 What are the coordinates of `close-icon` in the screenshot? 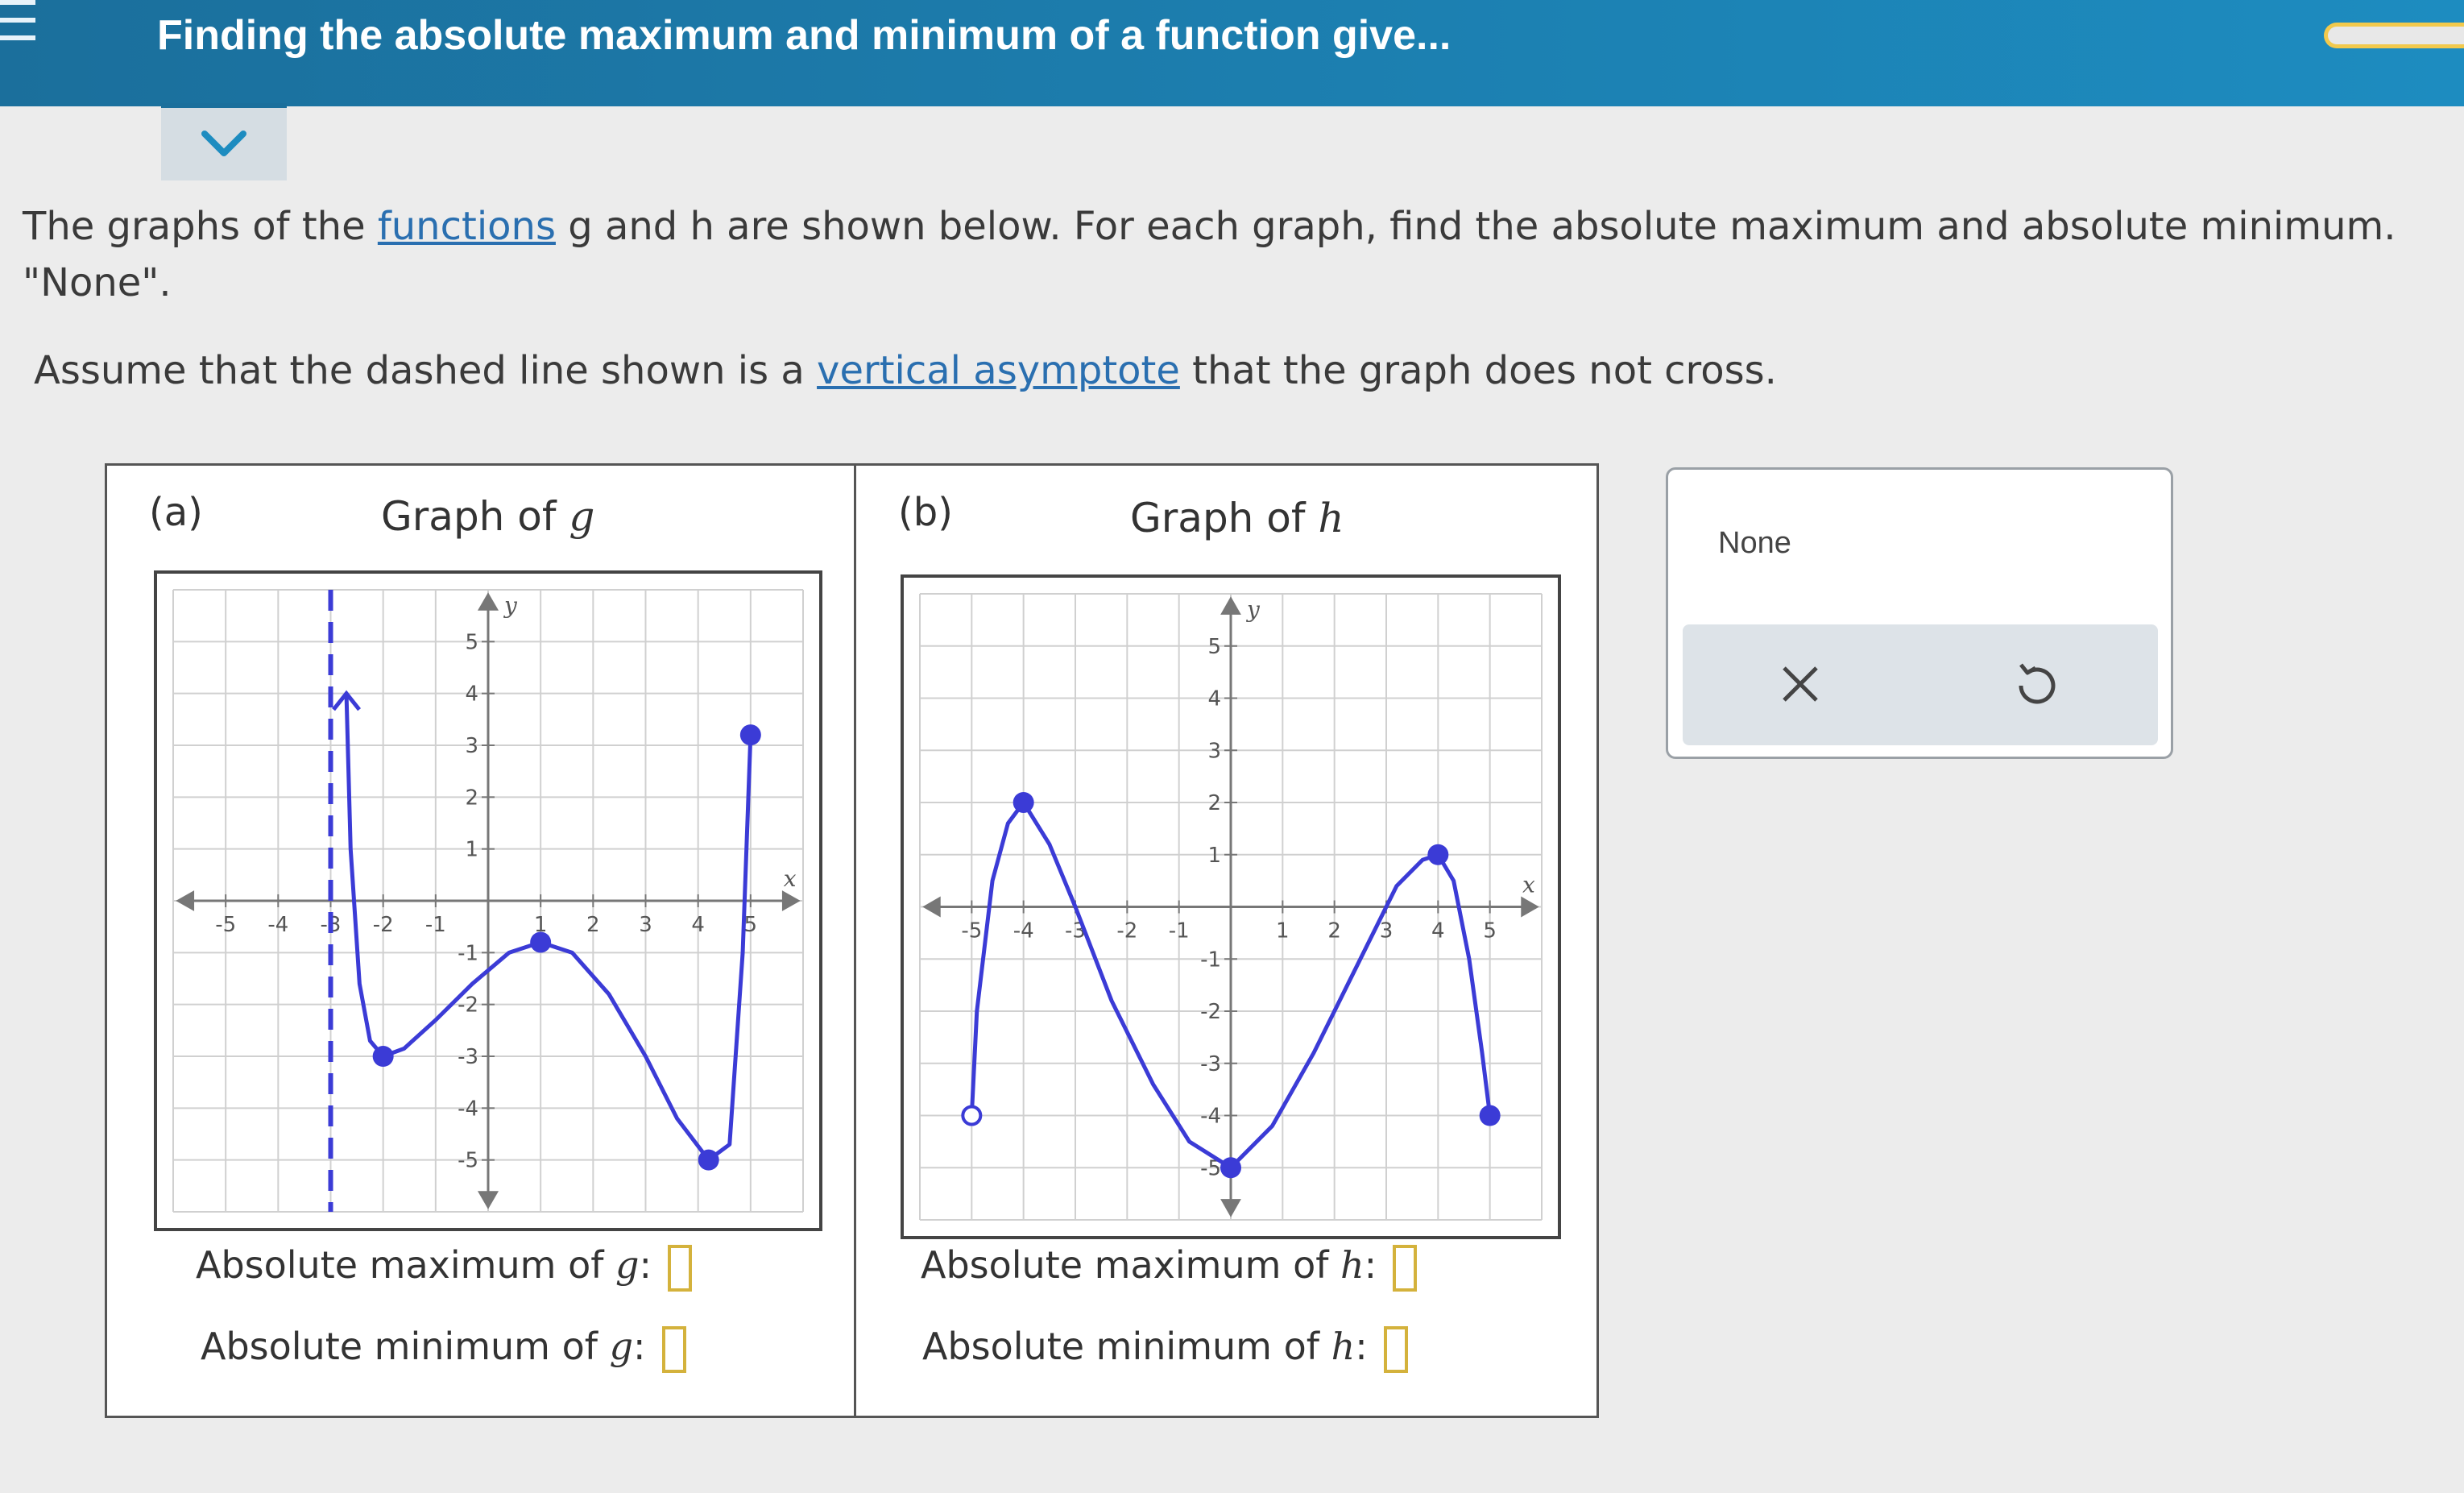 It's located at (1800, 684).